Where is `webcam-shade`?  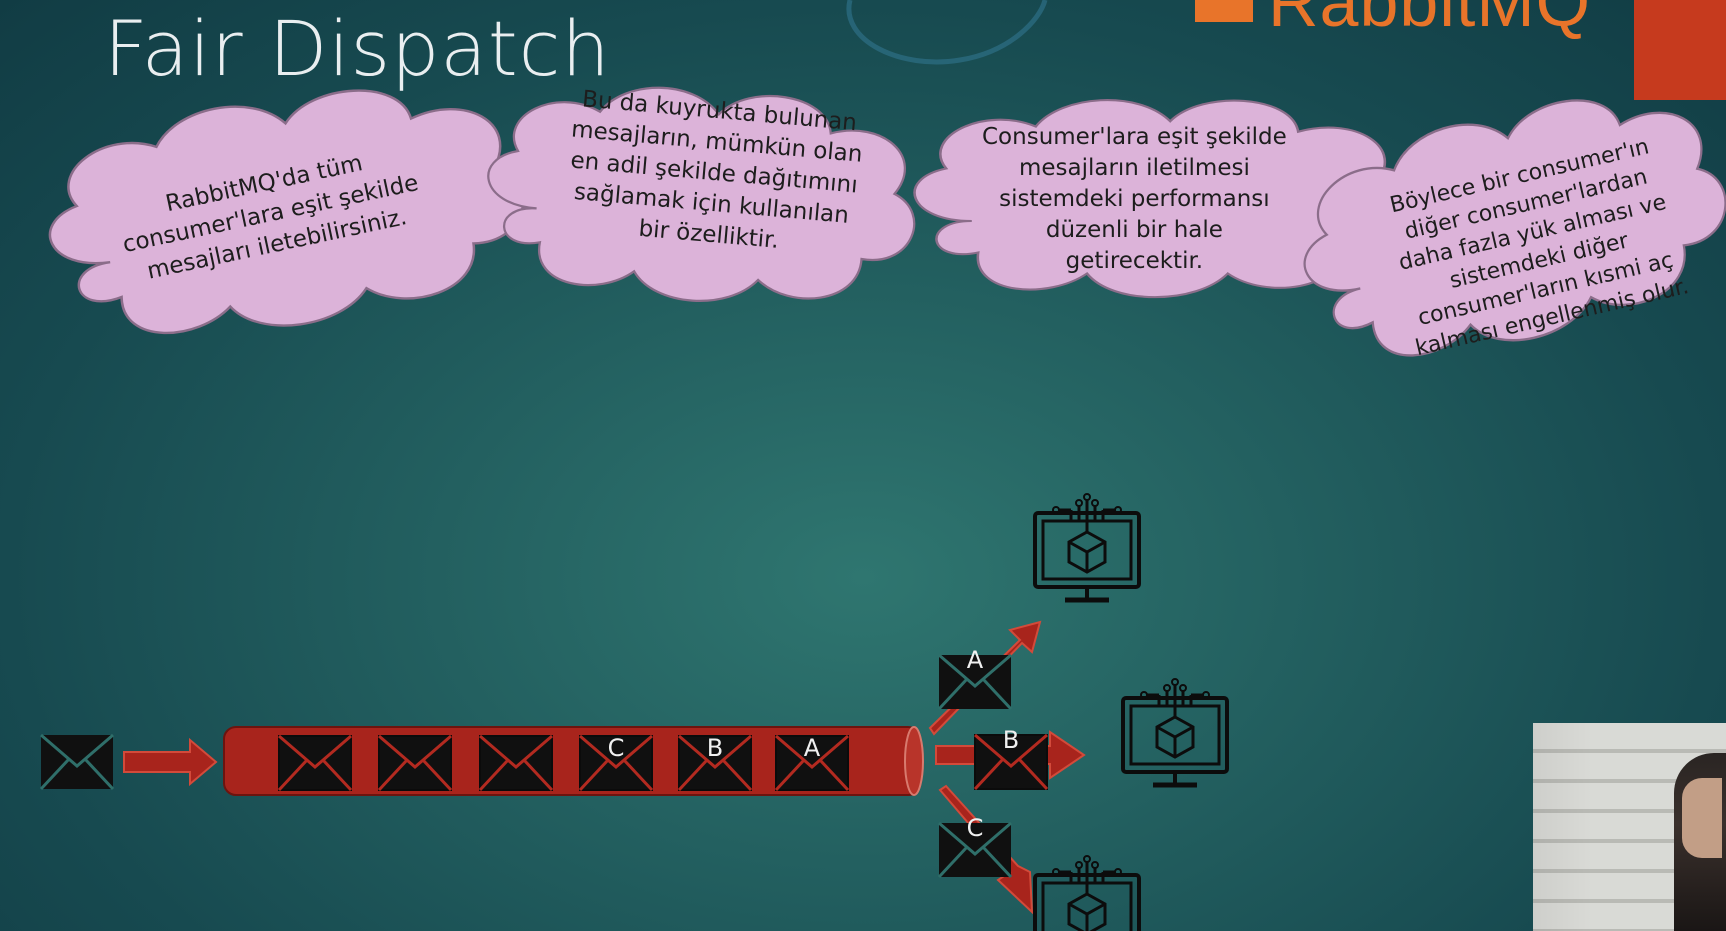 webcam-shade is located at coordinates (1563, 827).